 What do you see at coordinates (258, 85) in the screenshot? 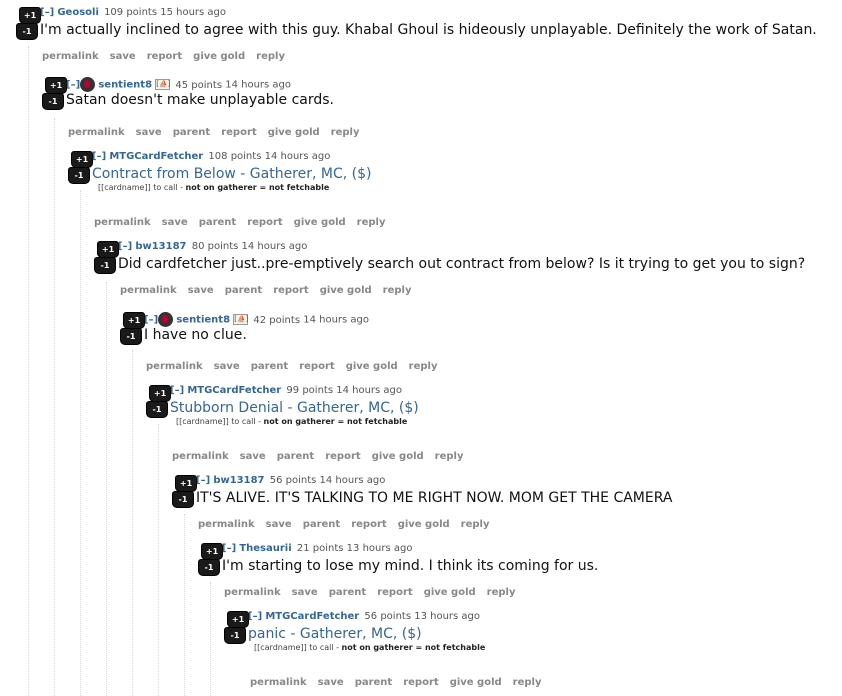
I see `comment-time: 14 hours ago` at bounding box center [258, 85].